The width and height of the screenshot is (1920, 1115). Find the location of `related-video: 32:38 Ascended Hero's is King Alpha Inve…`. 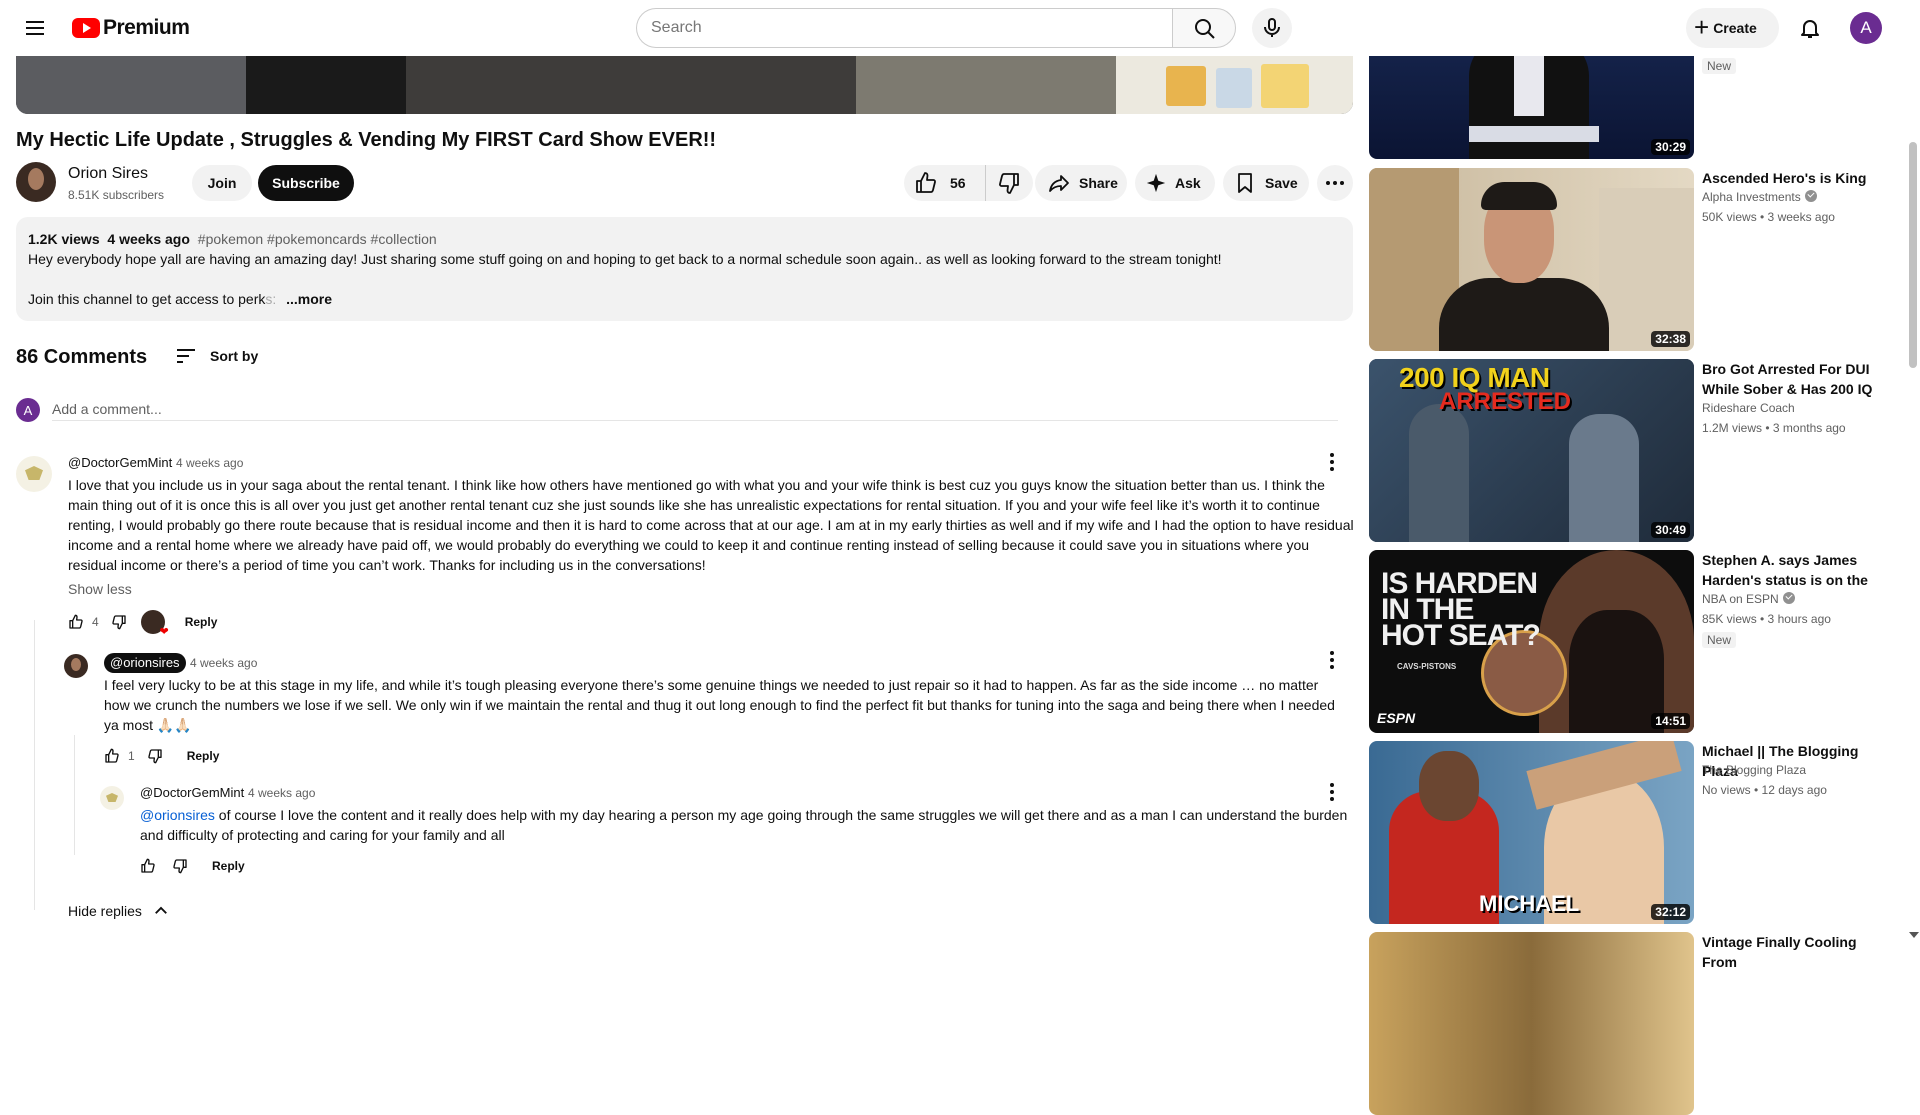

related-video: 32:38 Ascended Hero's is King Alpha Inve… is located at coordinates (1621, 259).